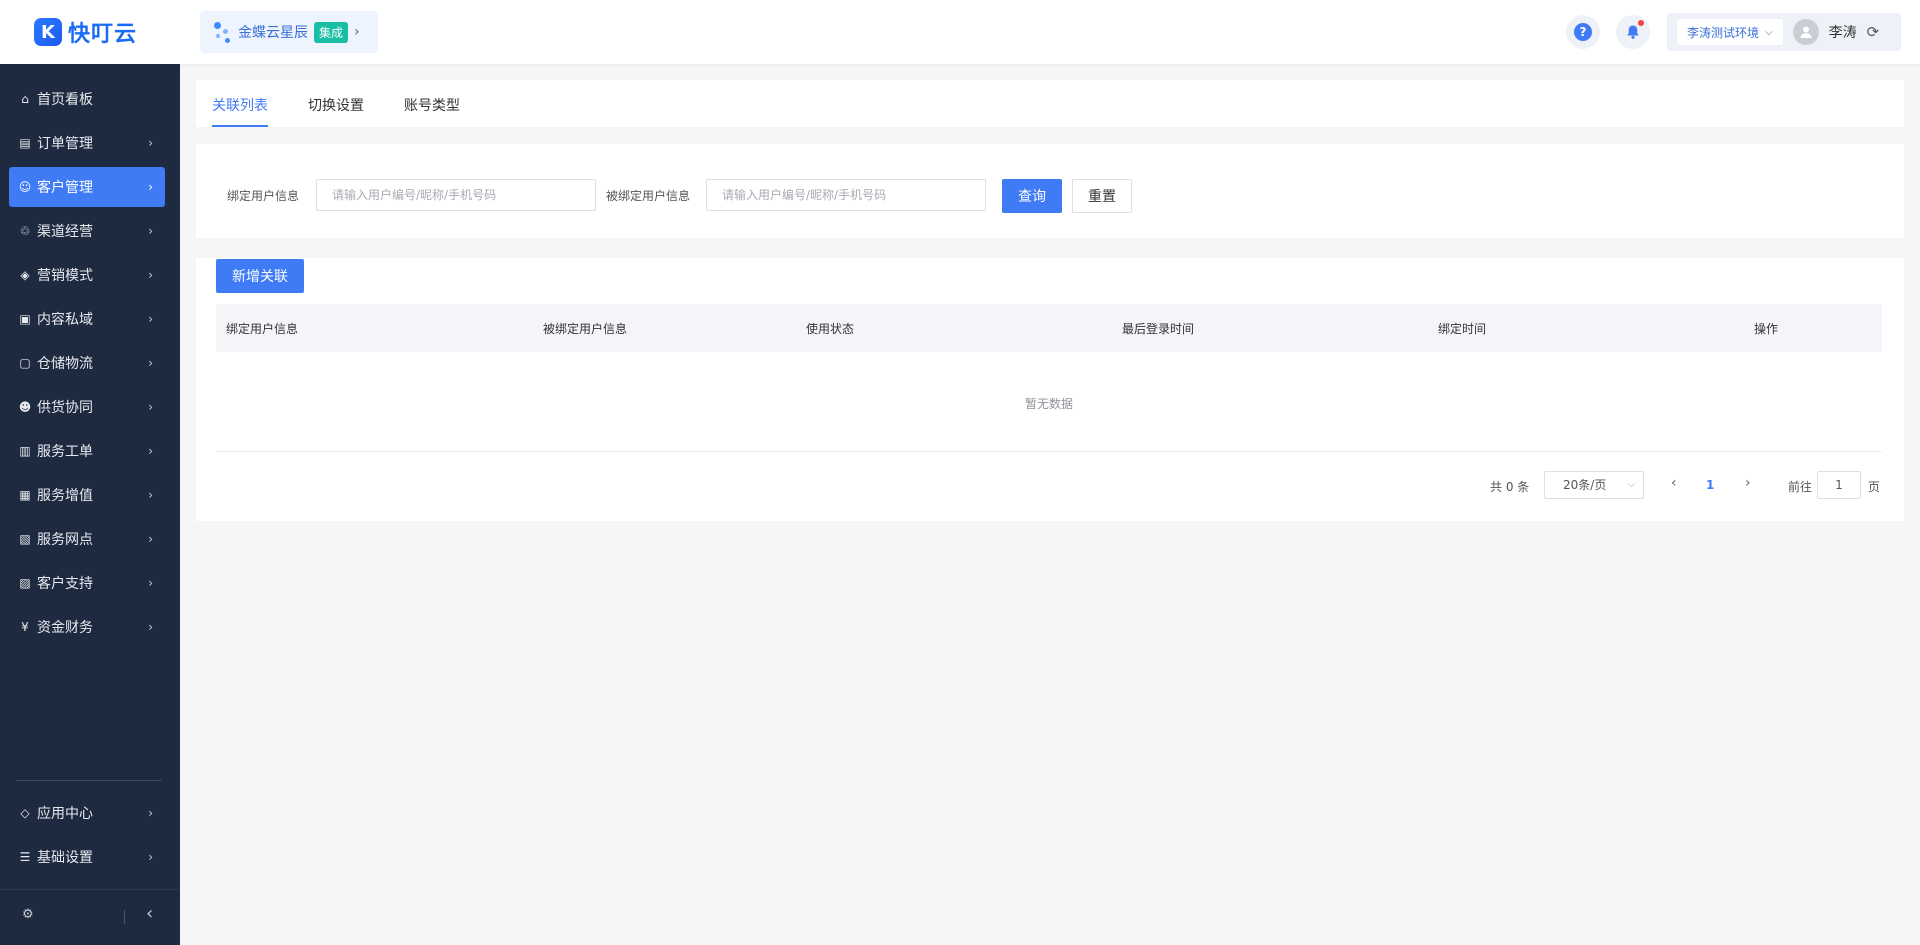  What do you see at coordinates (1032, 196) in the screenshot?
I see `query-button: 查询` at bounding box center [1032, 196].